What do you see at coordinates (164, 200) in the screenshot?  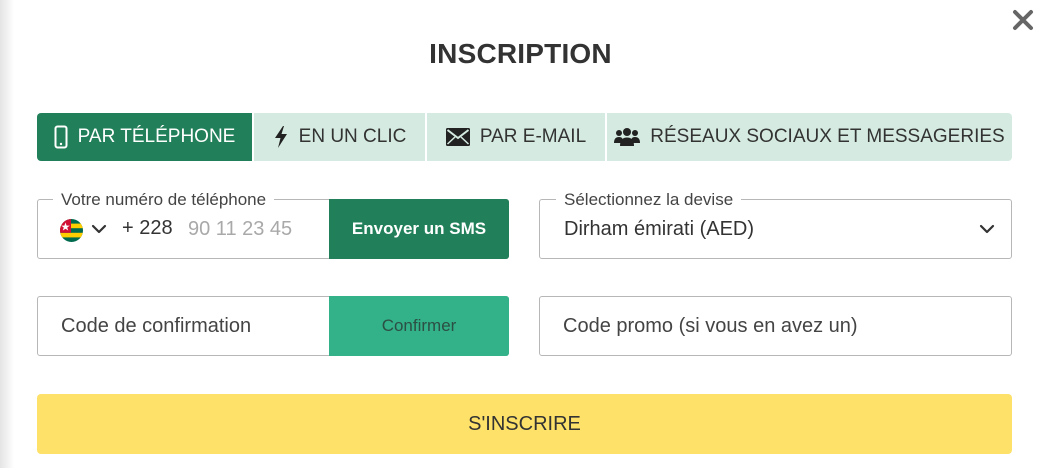 I see `phone-field-legend: Votre numéro de téléphone` at bounding box center [164, 200].